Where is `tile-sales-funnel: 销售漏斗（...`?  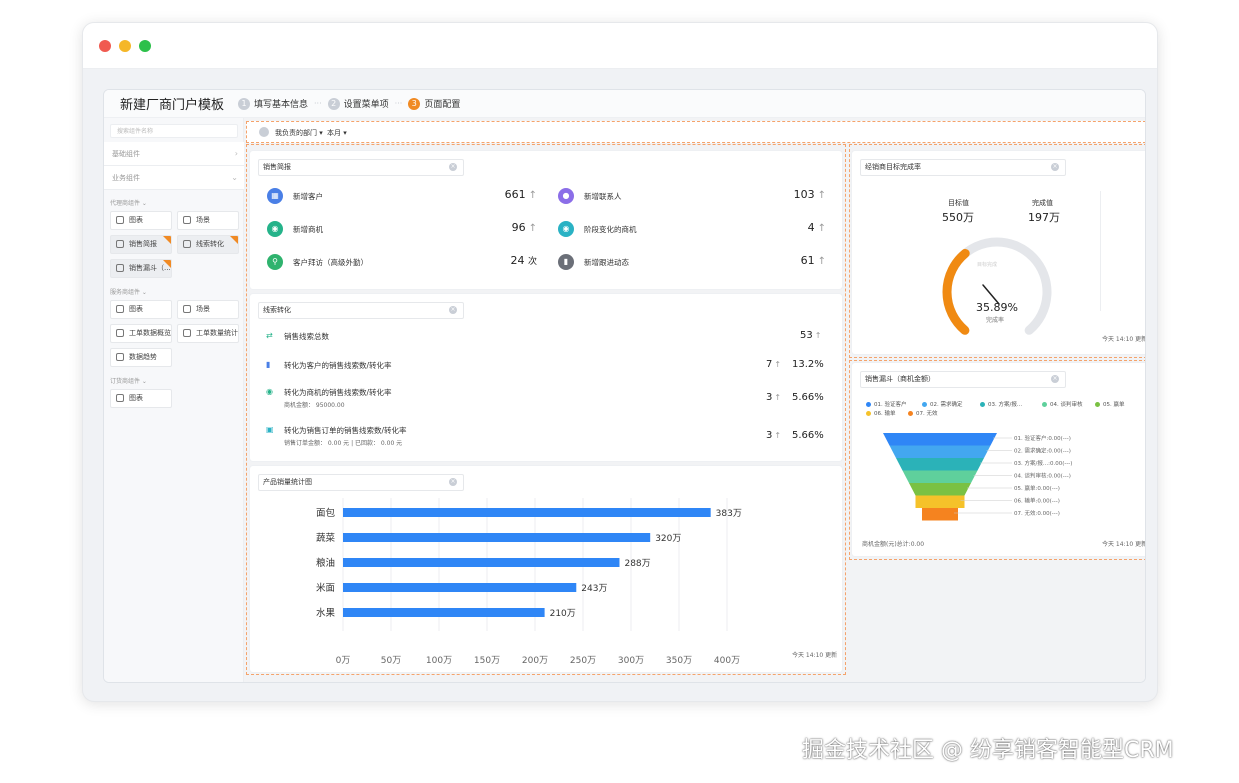
tile-sales-funnel: 销售漏斗（... is located at coordinates (141, 268).